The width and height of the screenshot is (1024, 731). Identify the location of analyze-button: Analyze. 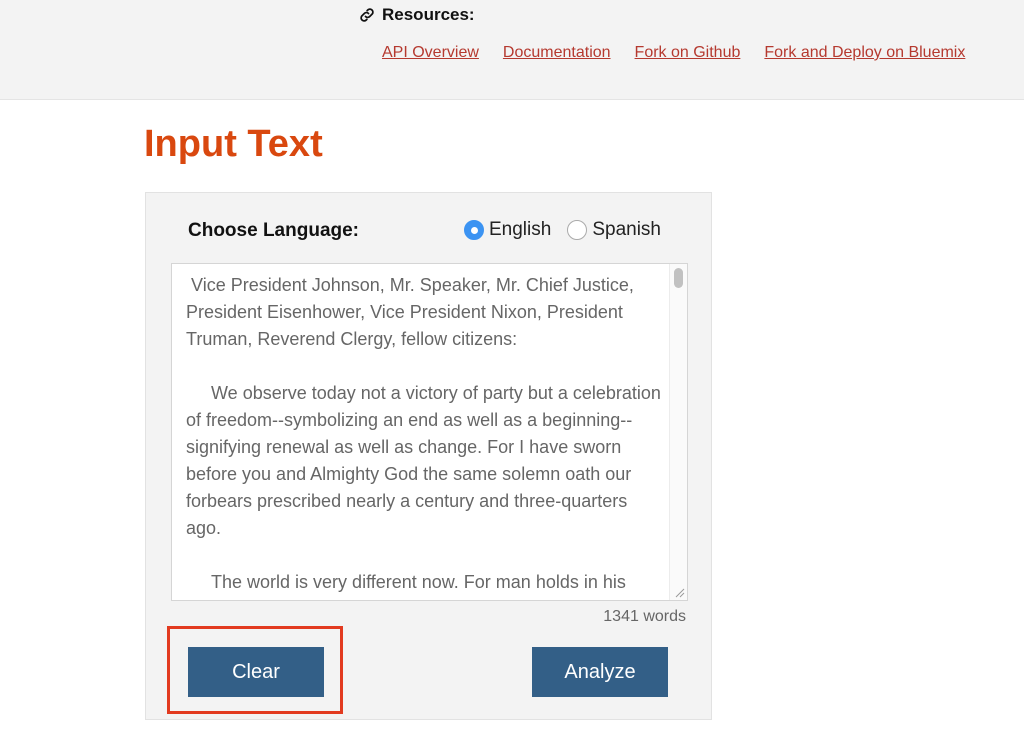
(600, 672).